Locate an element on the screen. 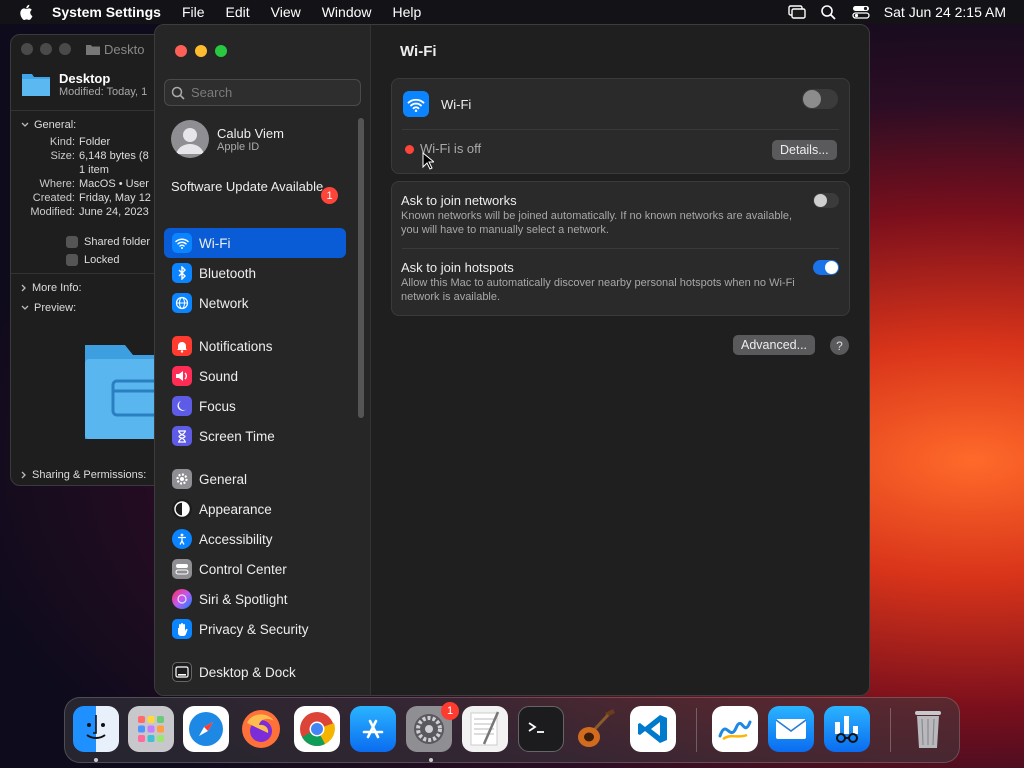  sidebar-item-accessibility: Accessibility is located at coordinates (255, 539).